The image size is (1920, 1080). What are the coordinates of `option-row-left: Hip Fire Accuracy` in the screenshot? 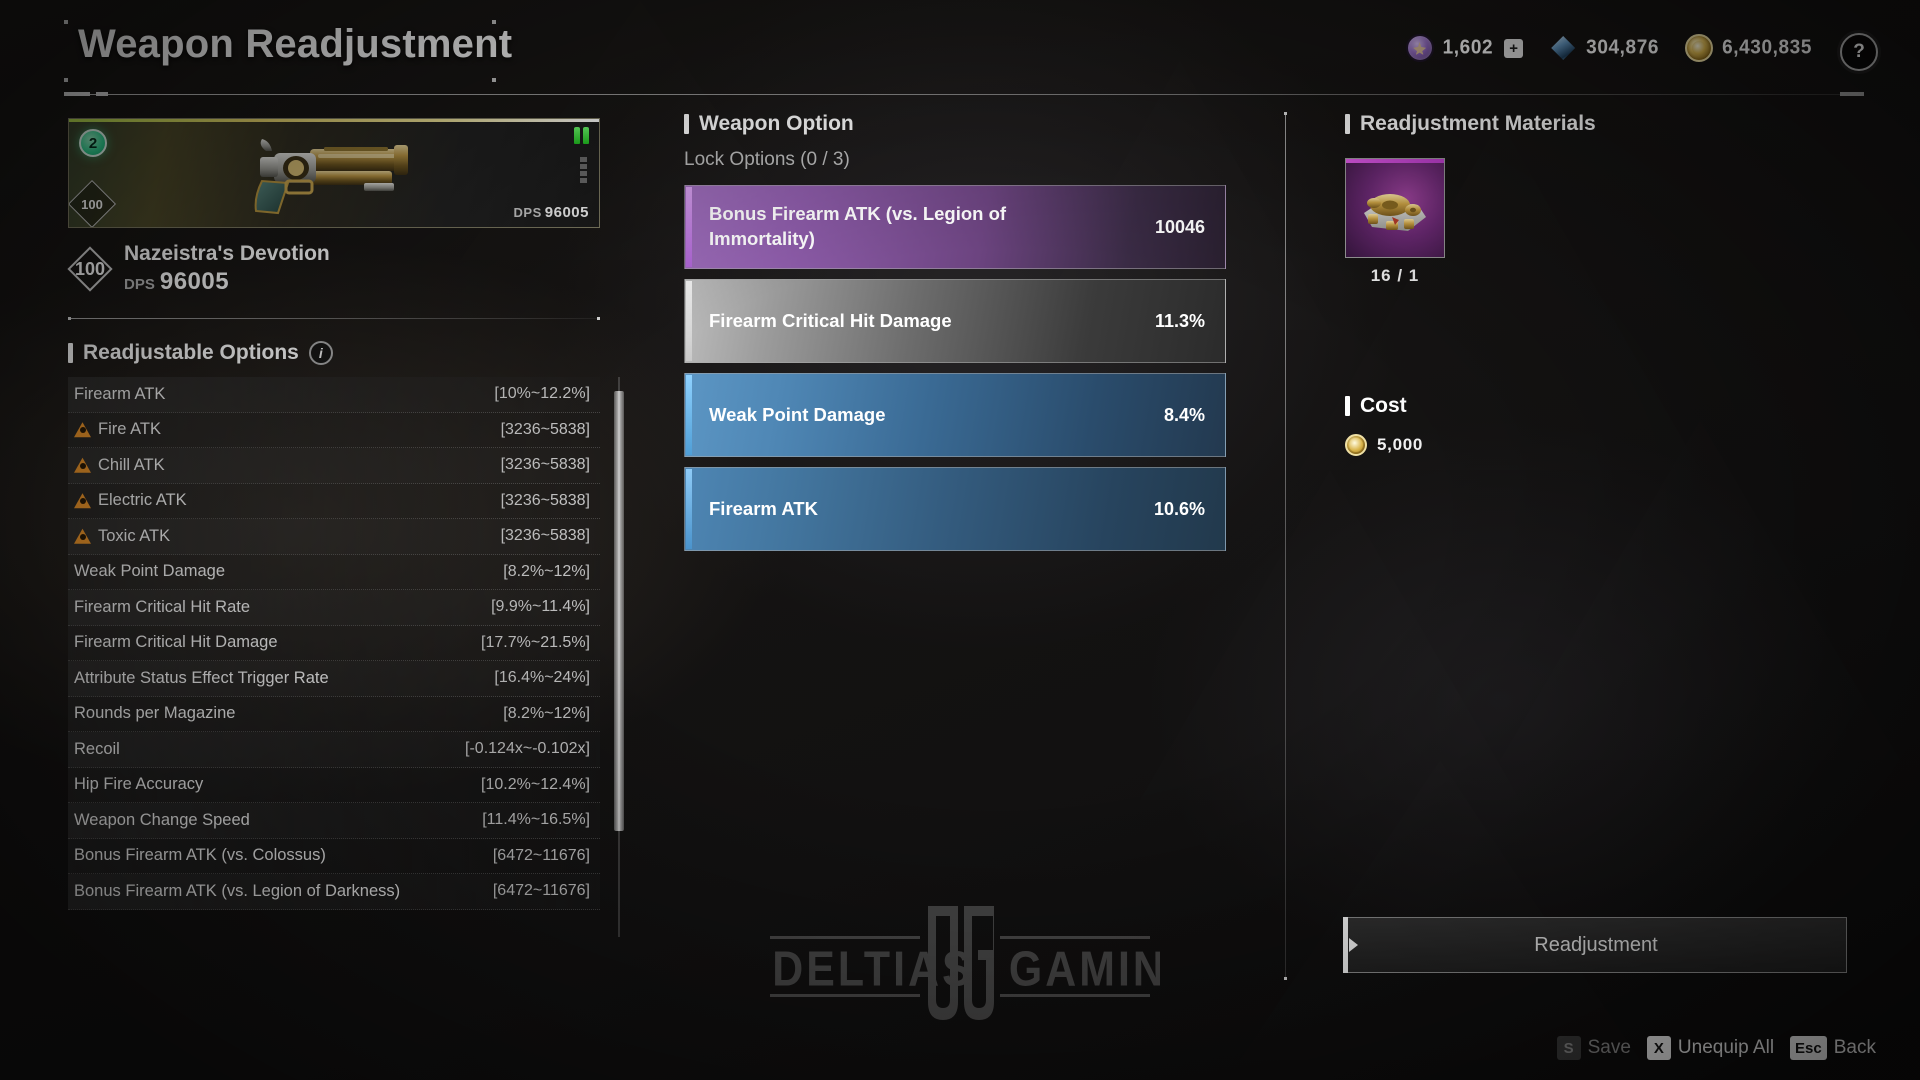 It's located at (138, 784).